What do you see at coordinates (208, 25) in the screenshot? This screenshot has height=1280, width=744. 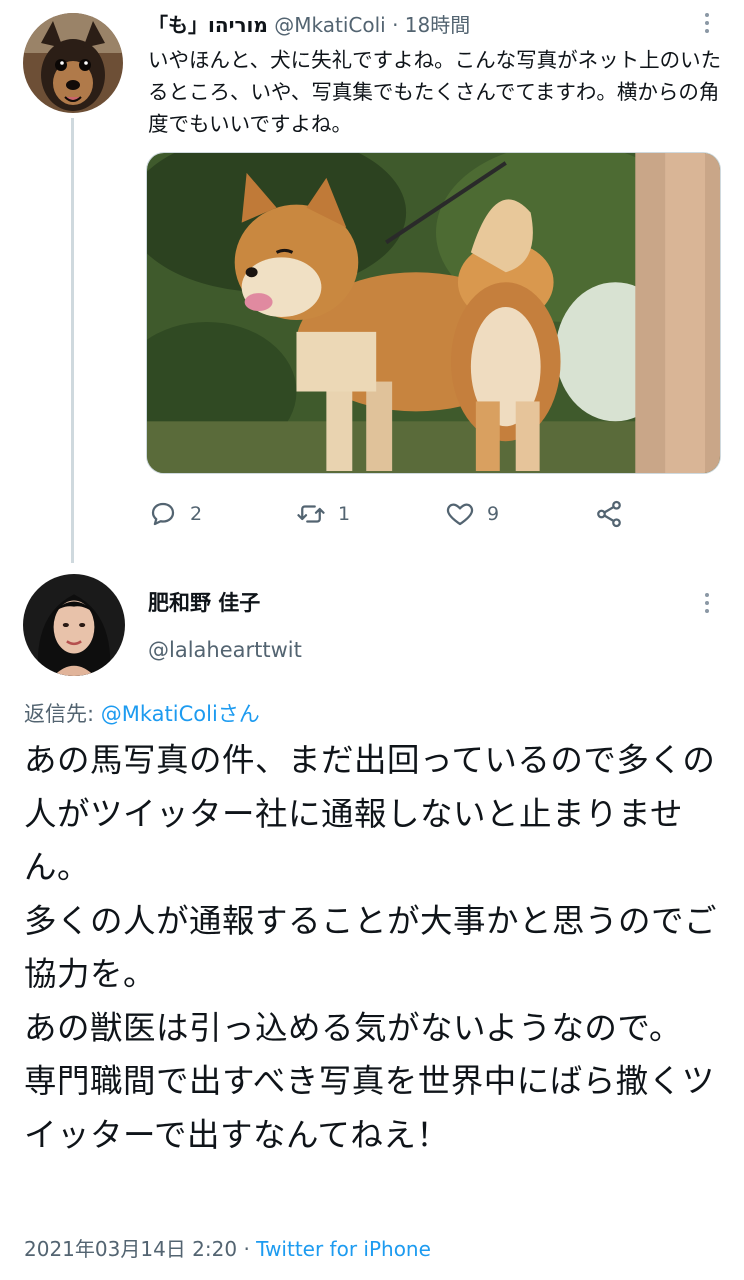 I see `display-name: 「も」מוריהו` at bounding box center [208, 25].